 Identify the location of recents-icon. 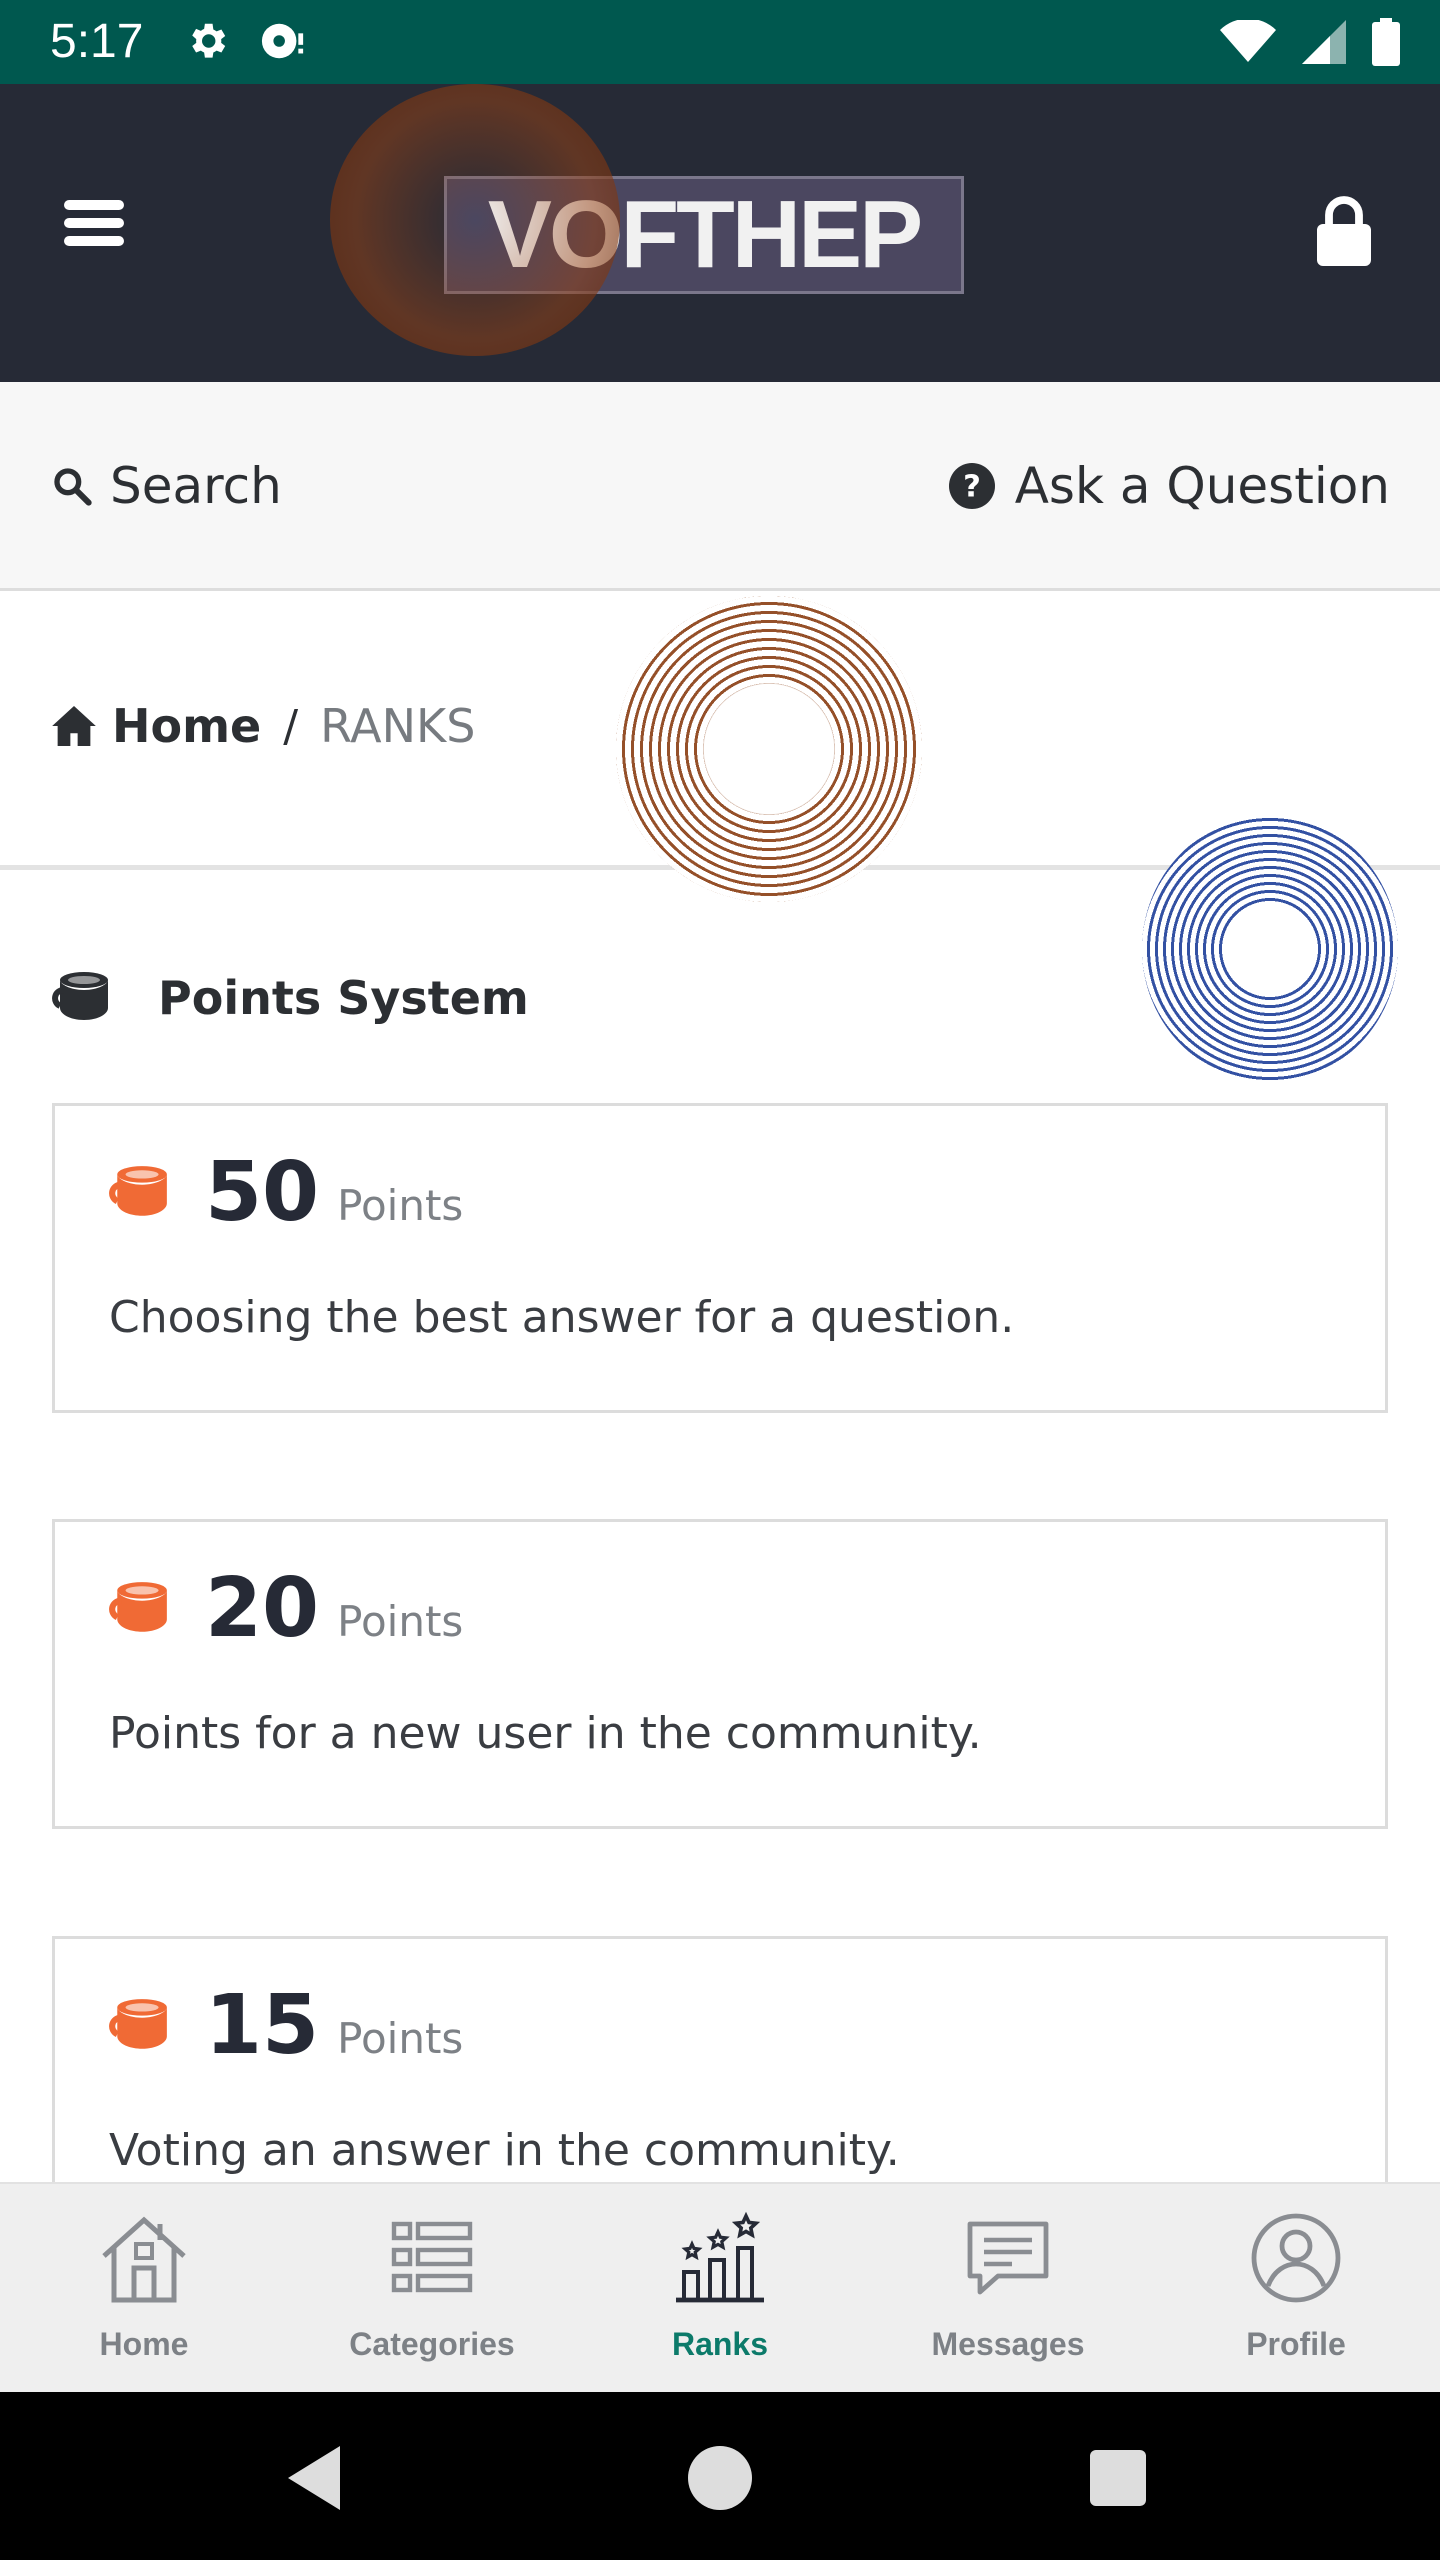
(1118, 2478).